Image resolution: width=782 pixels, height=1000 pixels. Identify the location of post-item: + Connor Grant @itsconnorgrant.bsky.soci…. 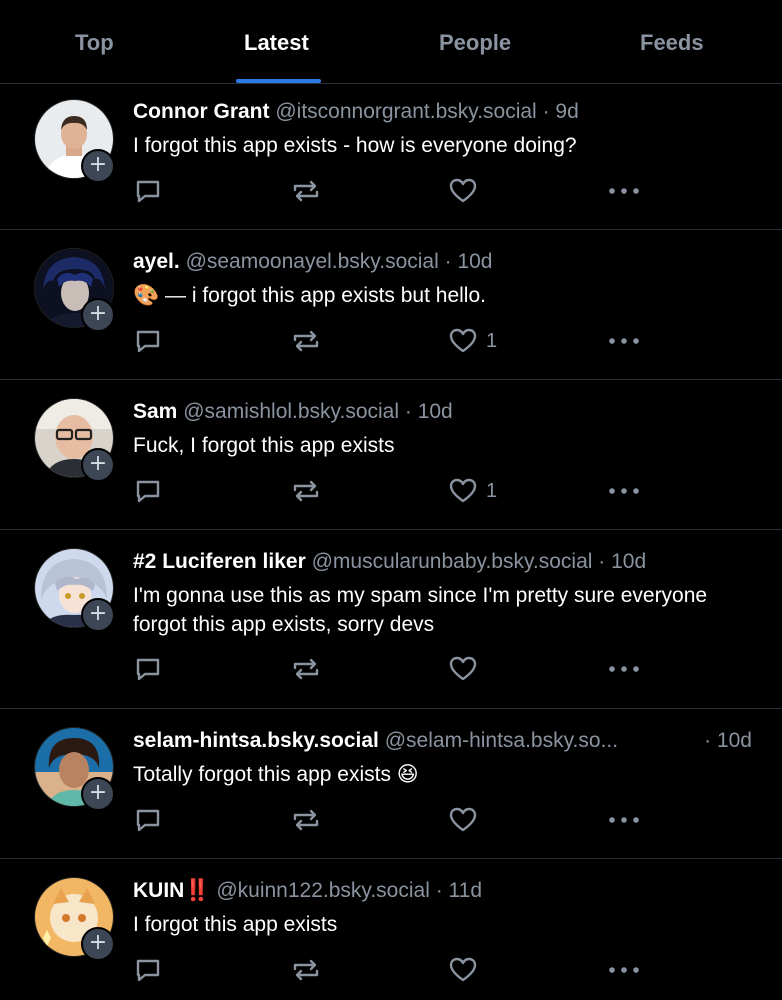
(391, 157).